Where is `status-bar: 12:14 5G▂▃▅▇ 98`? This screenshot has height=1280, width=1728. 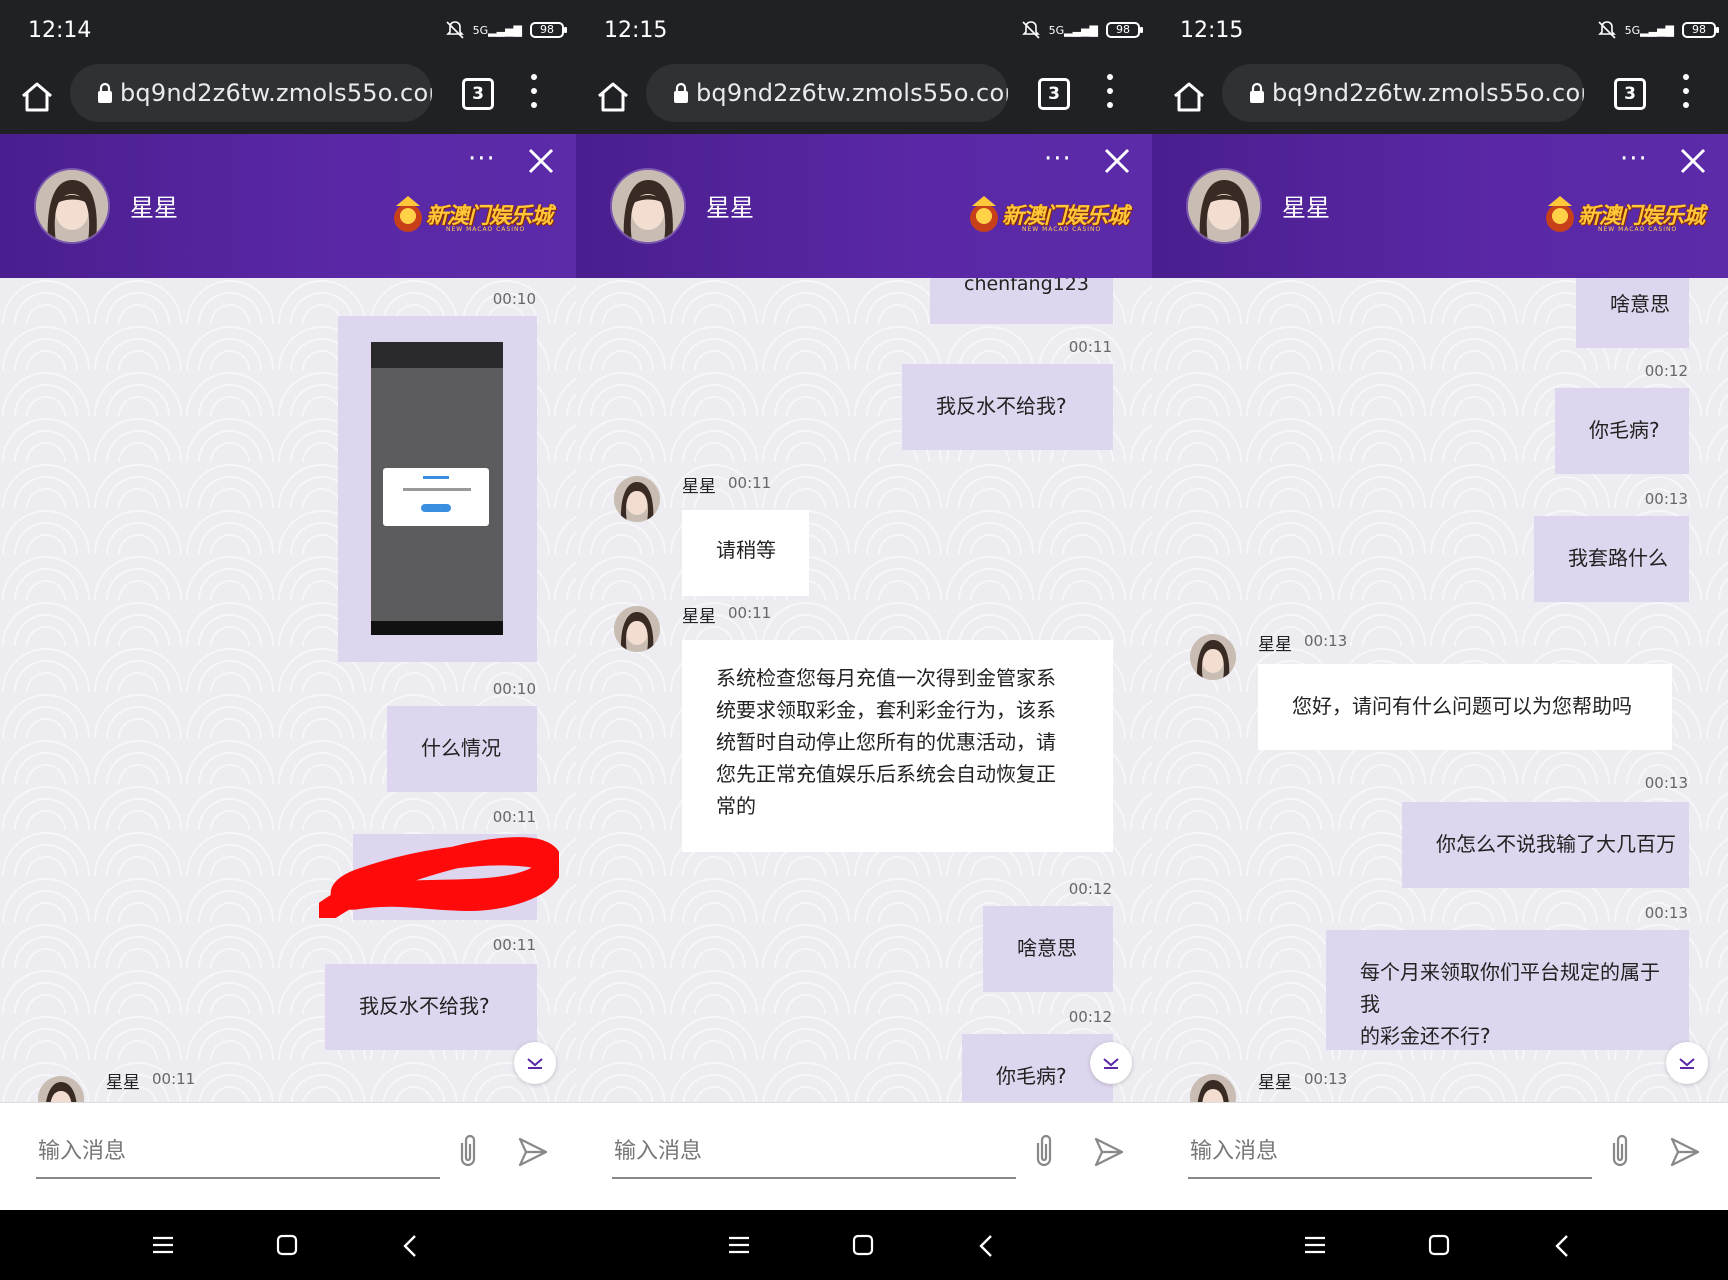
status-bar: 12:14 5G▂▃▅▇ 98 is located at coordinates (288, 31).